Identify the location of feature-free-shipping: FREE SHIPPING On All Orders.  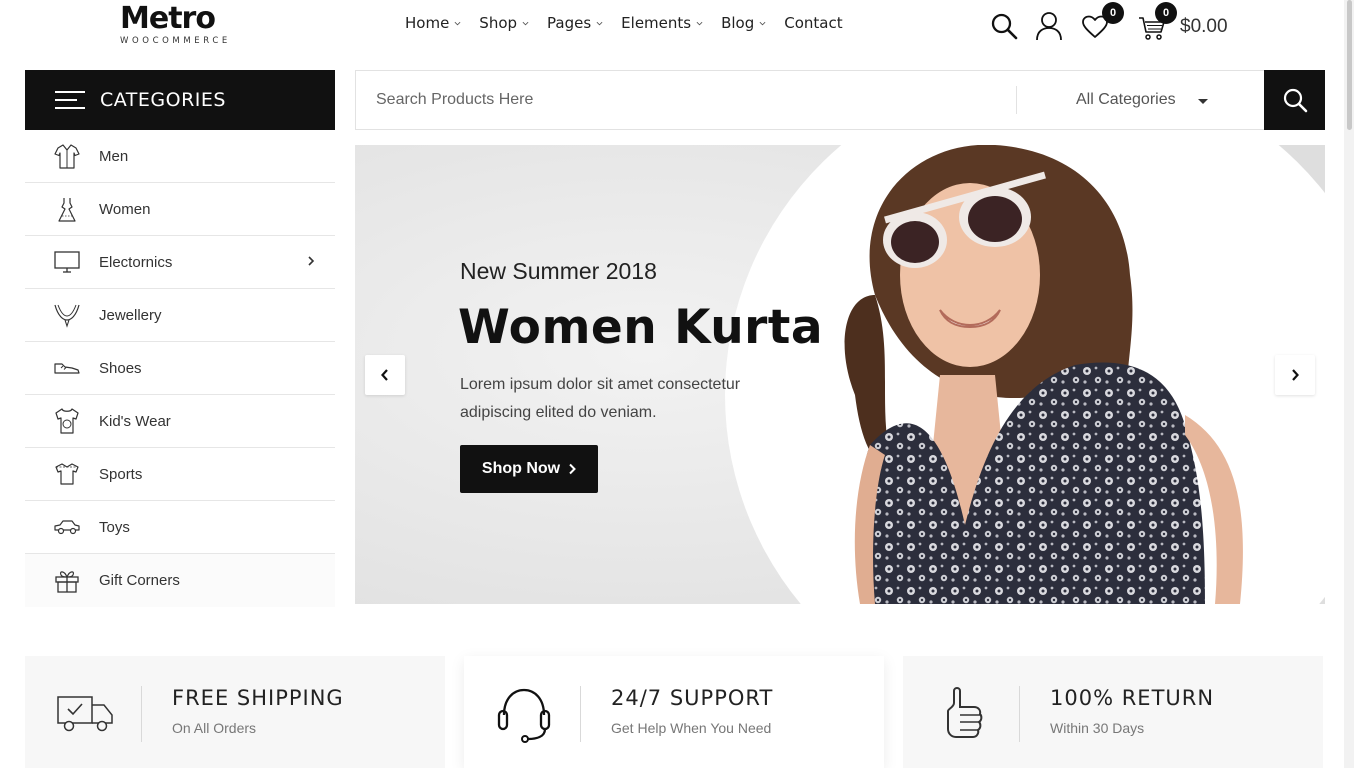
(235, 712).